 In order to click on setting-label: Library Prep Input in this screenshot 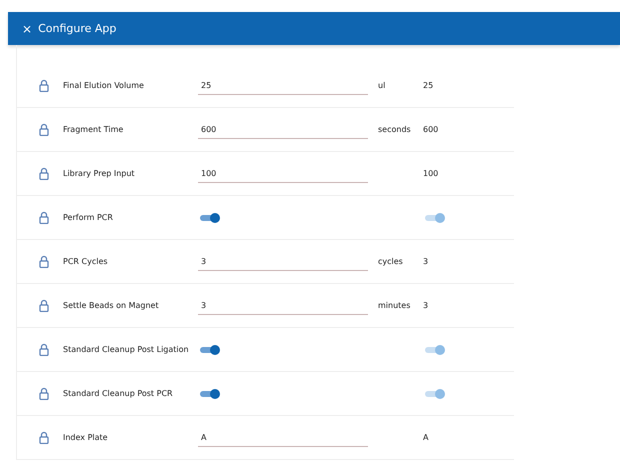, I will do `click(99, 173)`.